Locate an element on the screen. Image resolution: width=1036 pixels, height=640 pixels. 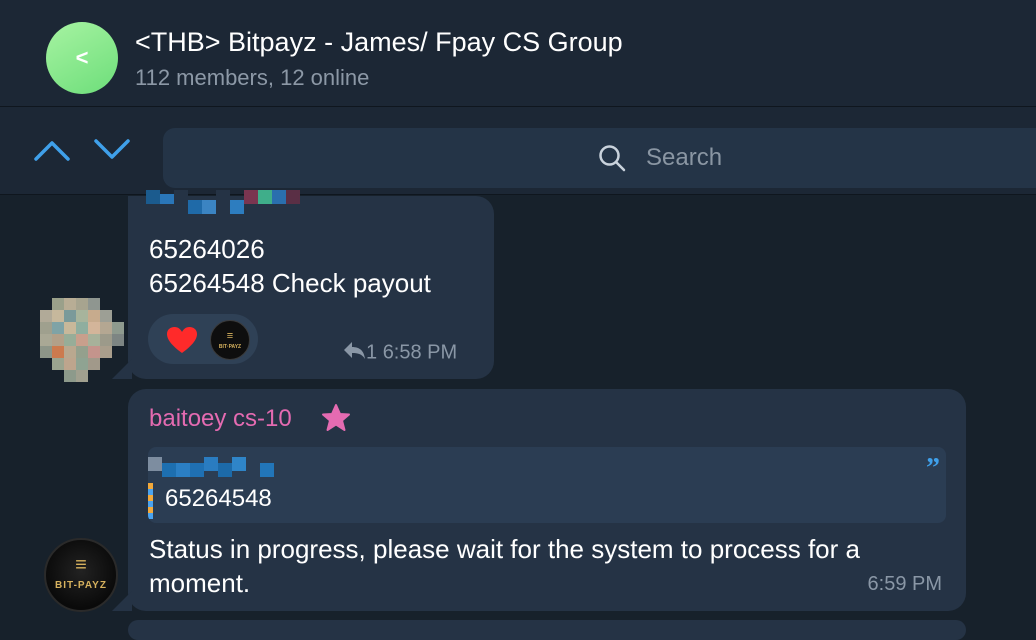
message-bubble is located at coordinates (547, 630).